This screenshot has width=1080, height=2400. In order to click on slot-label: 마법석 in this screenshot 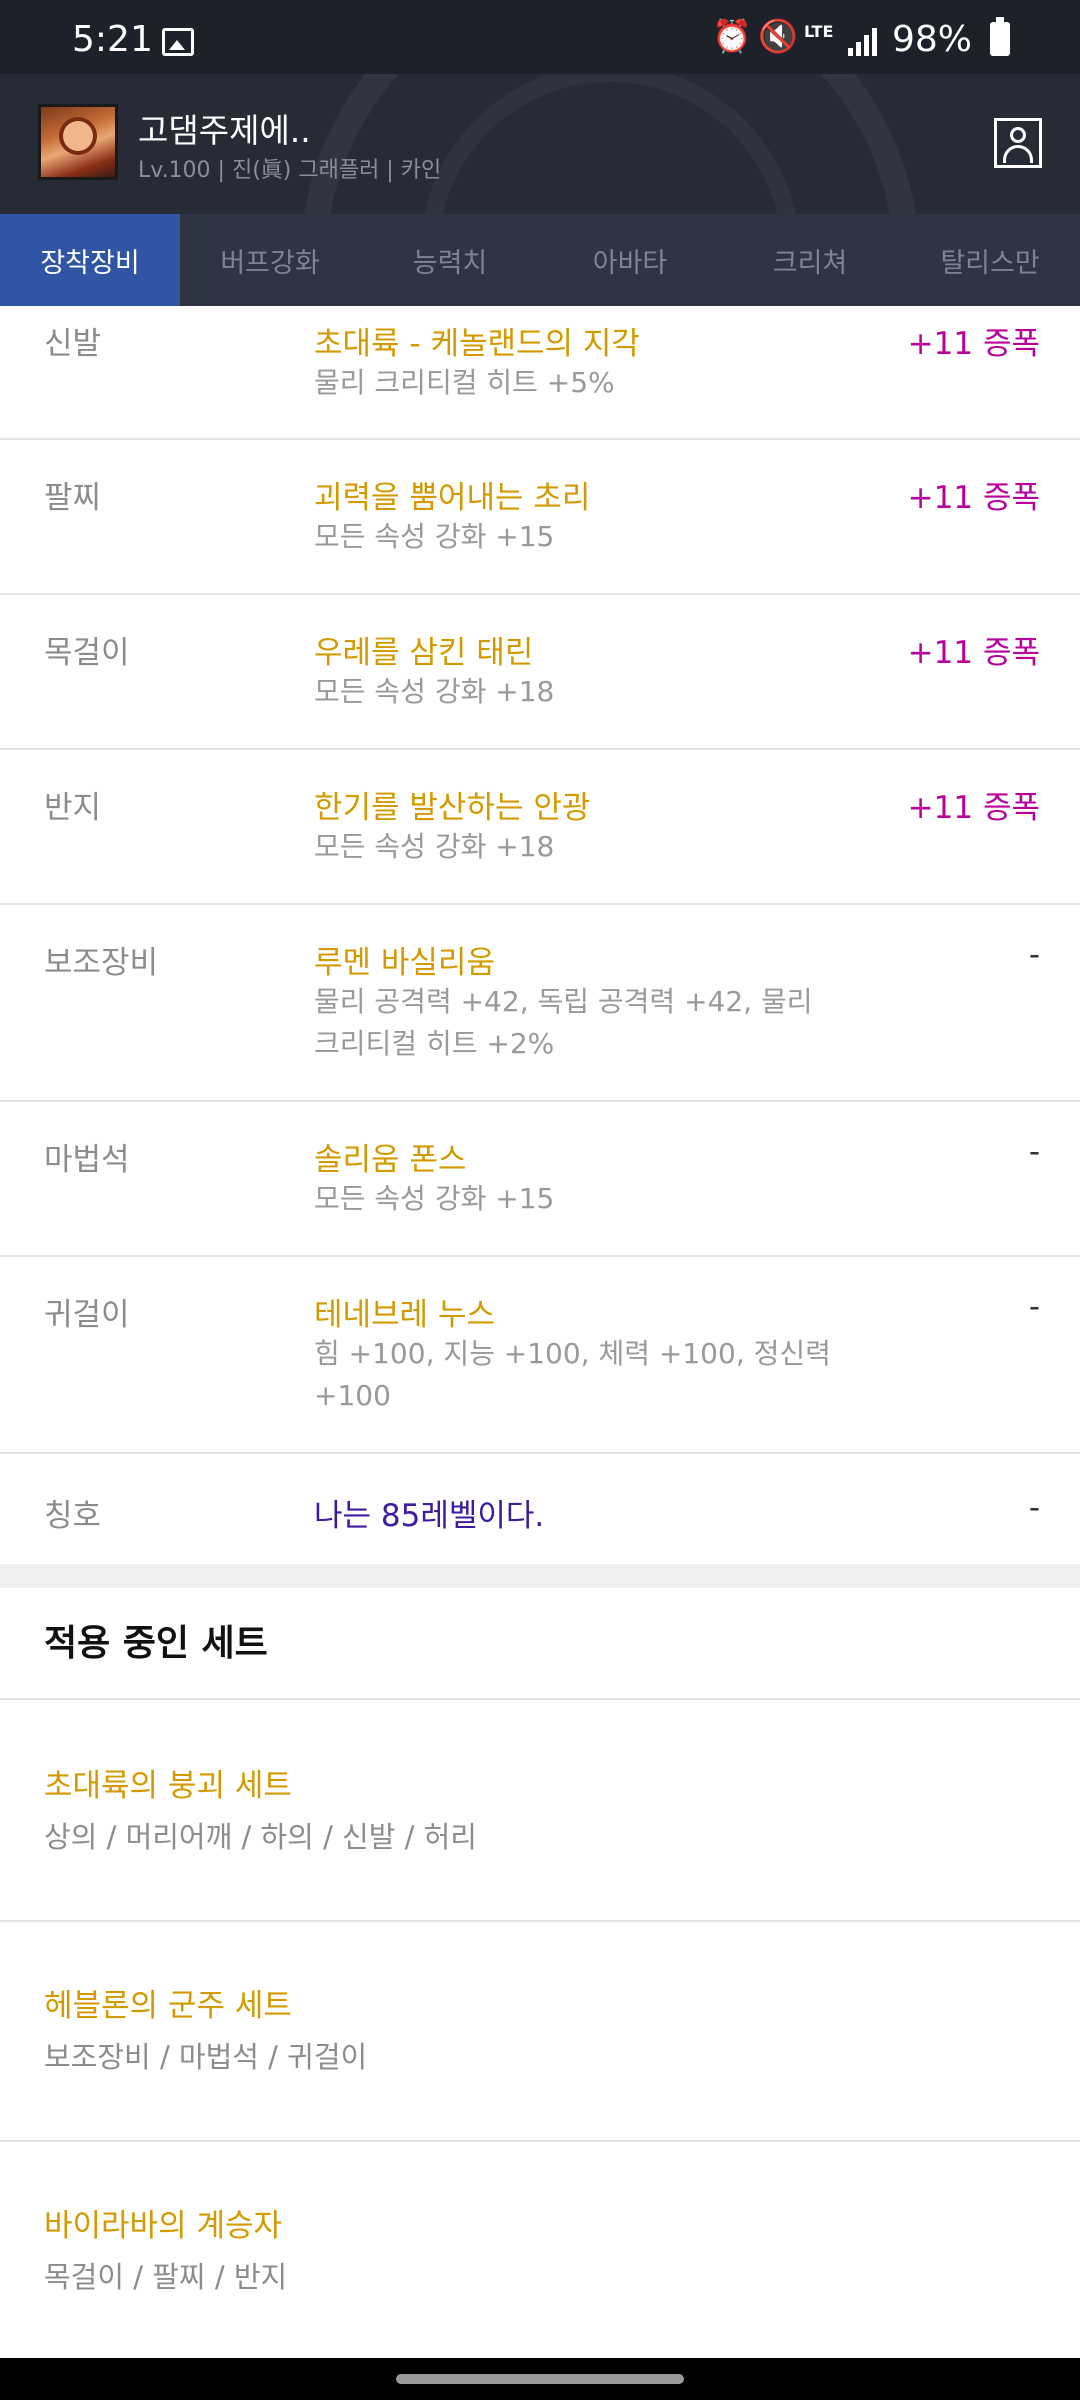, I will do `click(87, 1160)`.